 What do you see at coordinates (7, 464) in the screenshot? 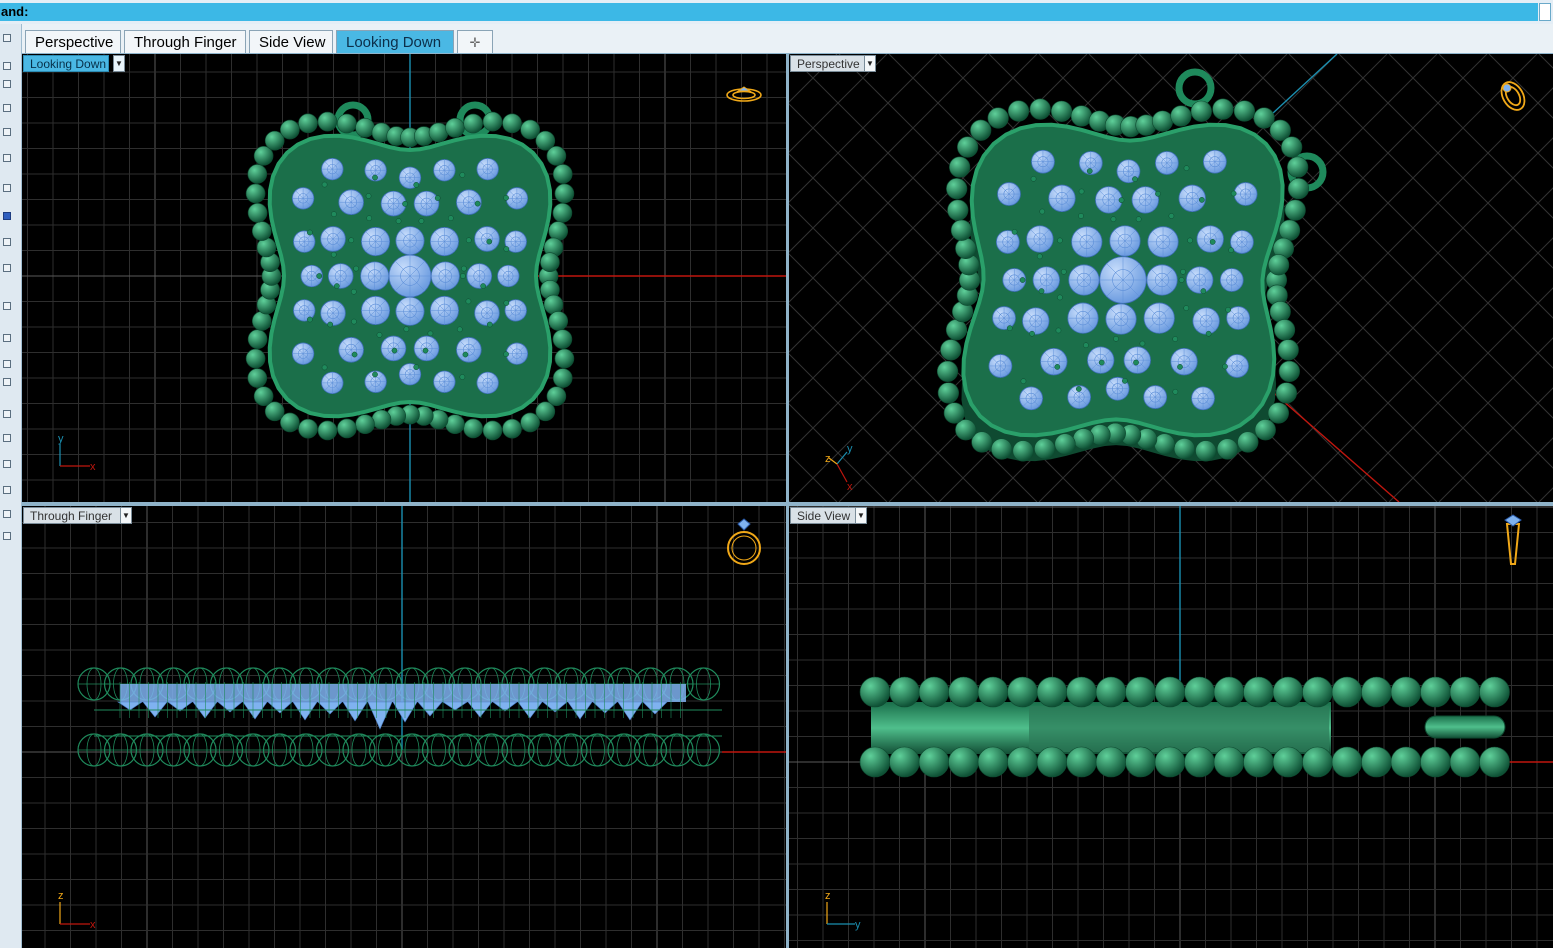
I see `tool-mirror-icon` at bounding box center [7, 464].